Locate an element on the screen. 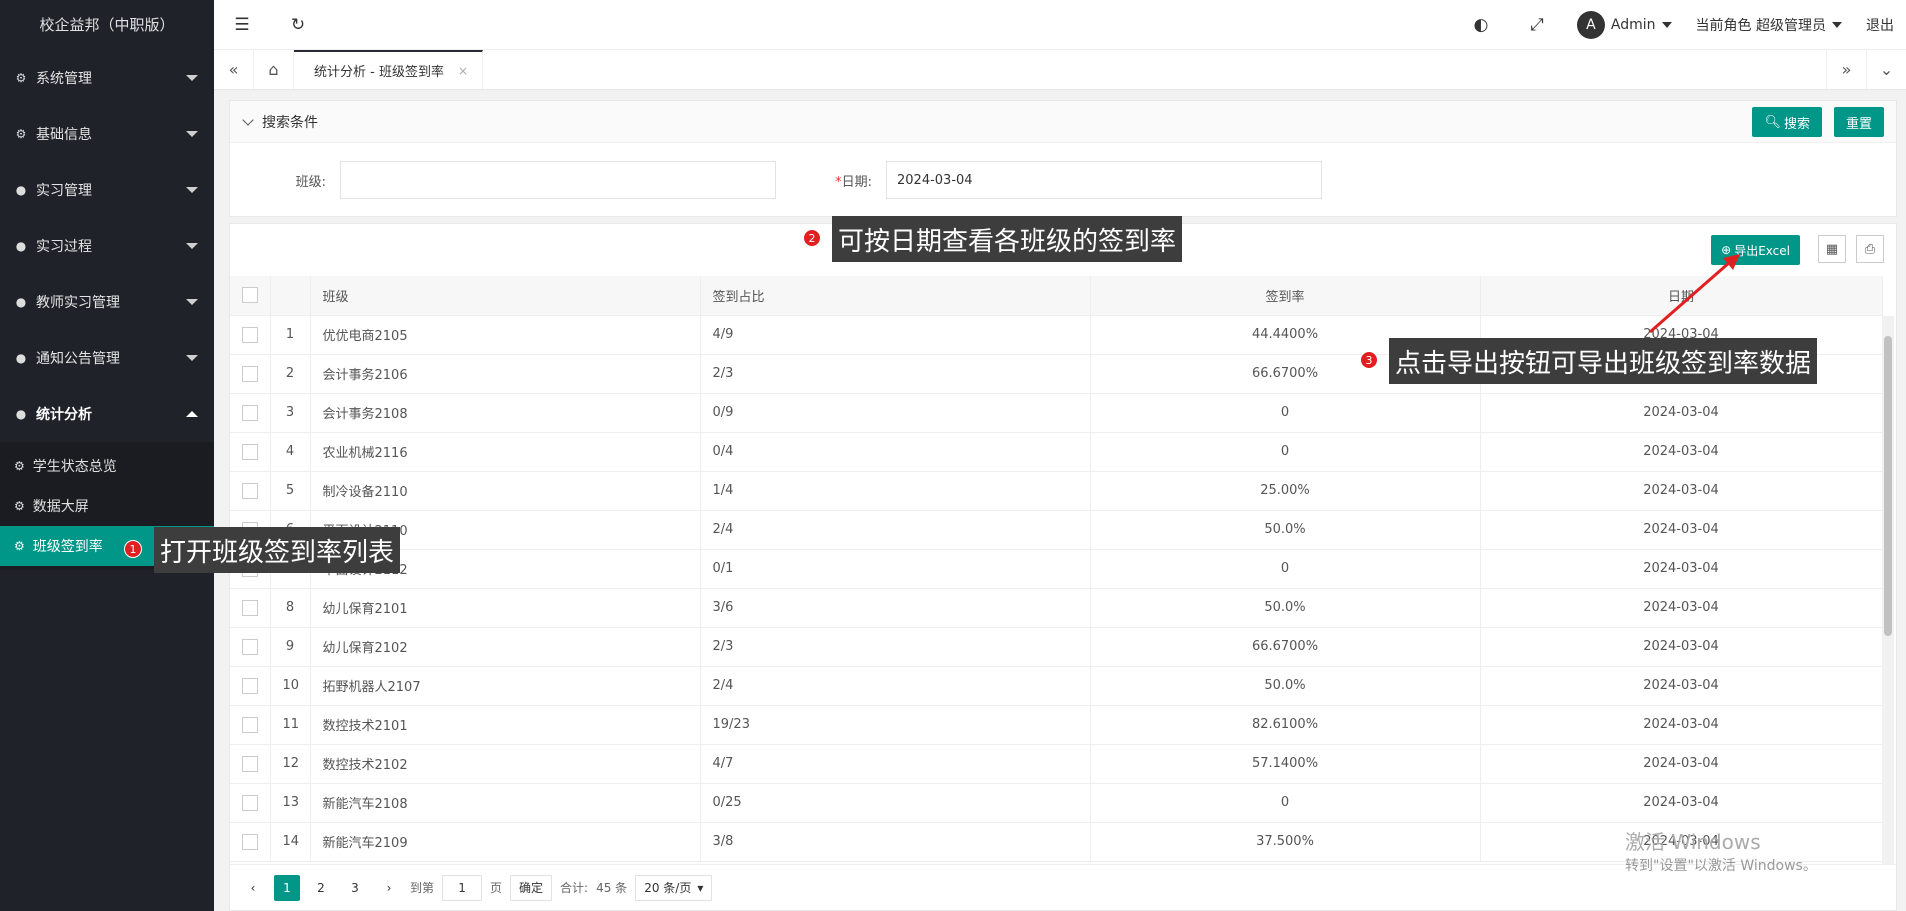  row-index: 9 is located at coordinates (290, 647).